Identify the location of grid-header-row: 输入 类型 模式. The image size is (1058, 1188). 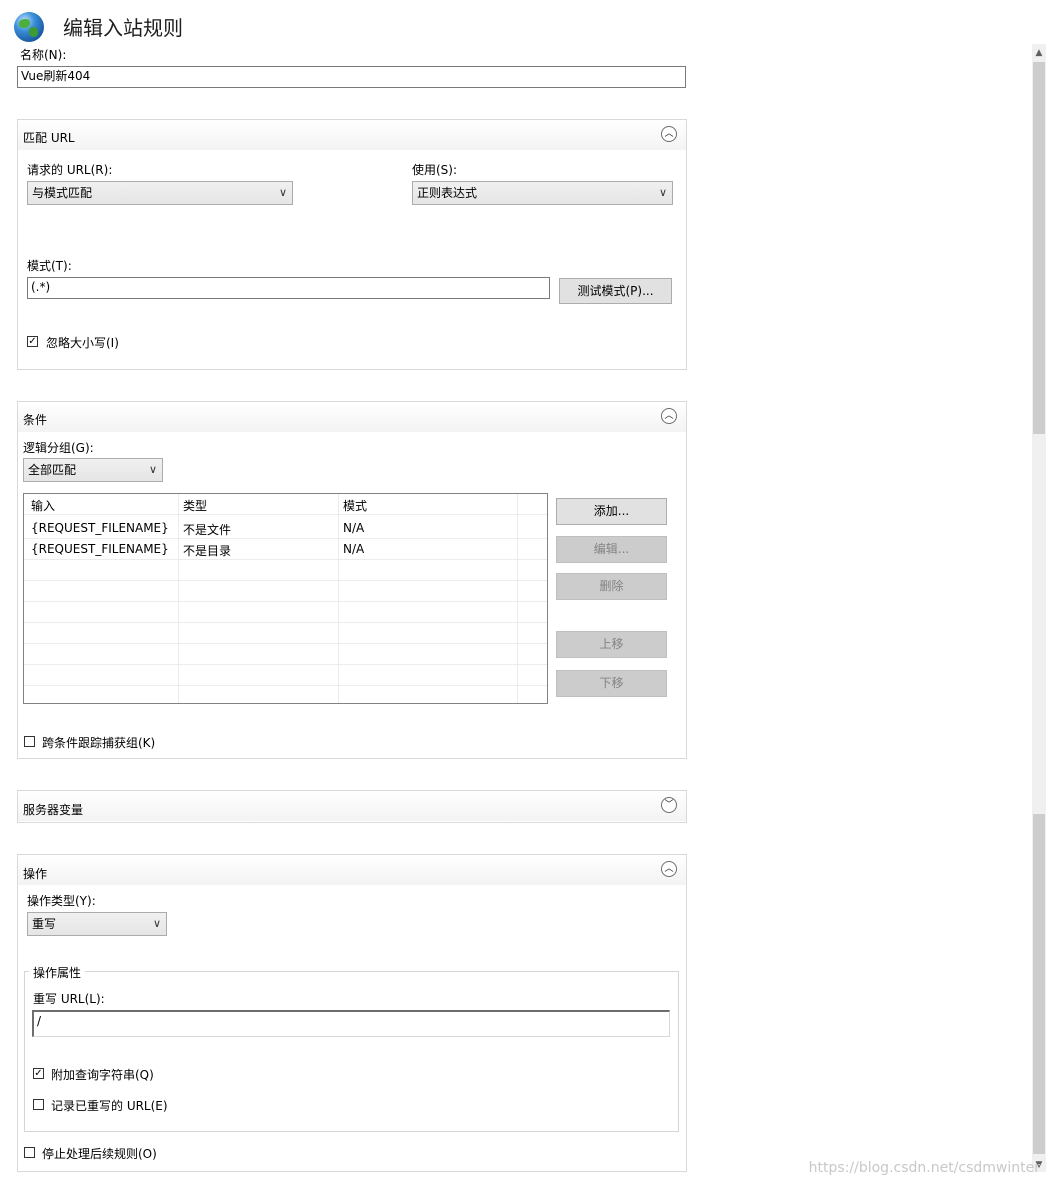
(285, 504).